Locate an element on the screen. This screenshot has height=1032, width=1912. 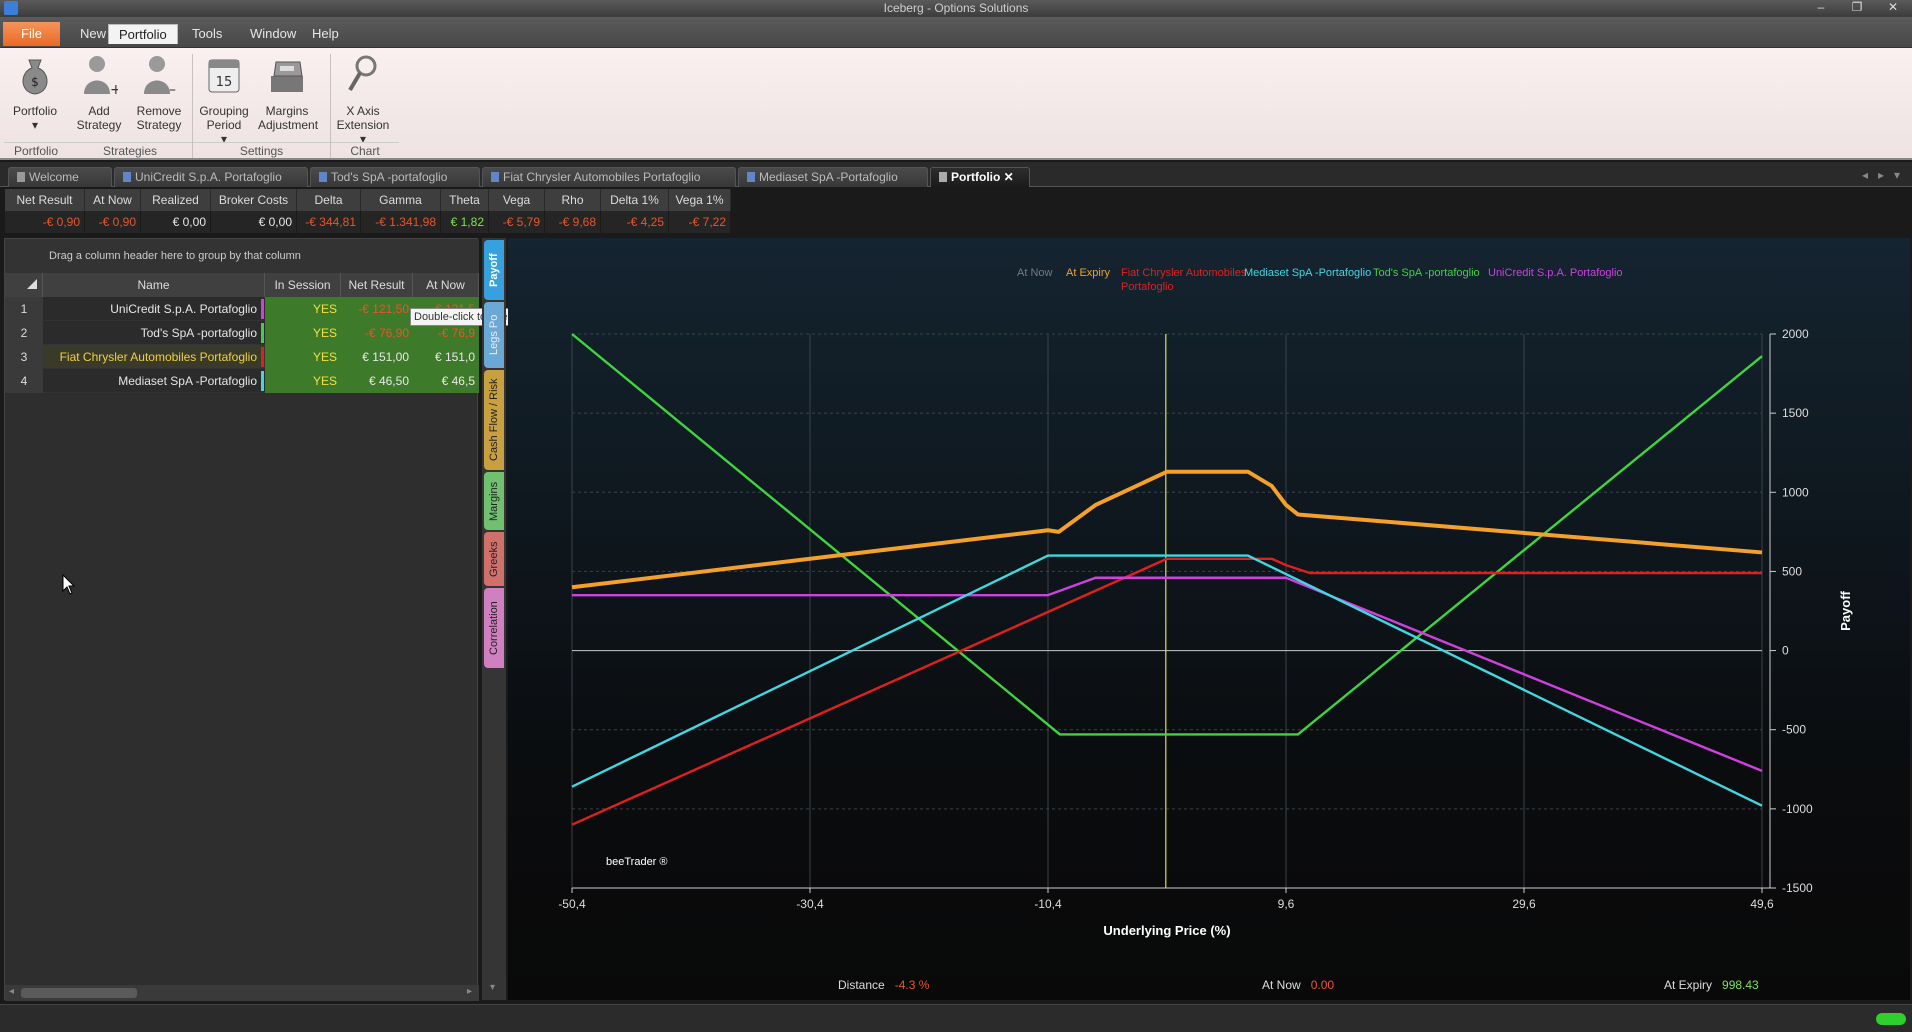
legend-entry: UniCredit S.p.A. Portafoglio is located at coordinates (1555, 273).